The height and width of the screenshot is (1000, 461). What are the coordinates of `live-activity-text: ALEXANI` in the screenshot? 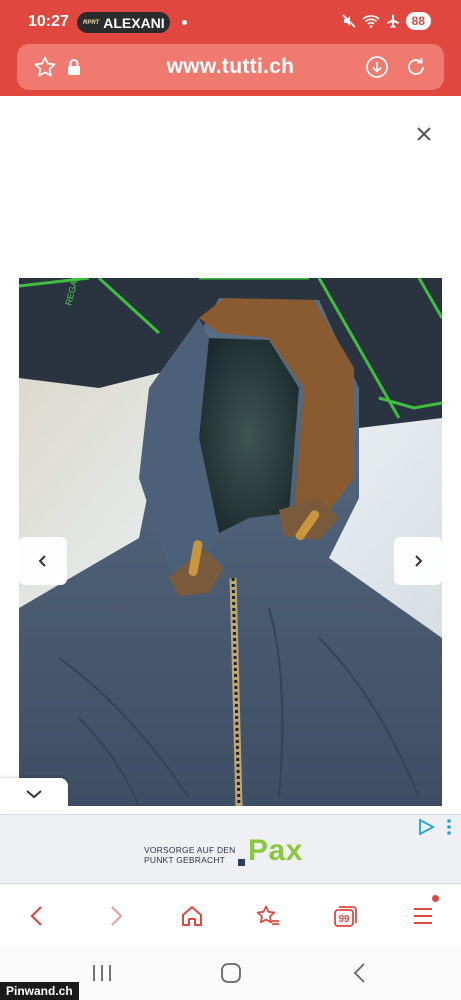 It's located at (134, 22).